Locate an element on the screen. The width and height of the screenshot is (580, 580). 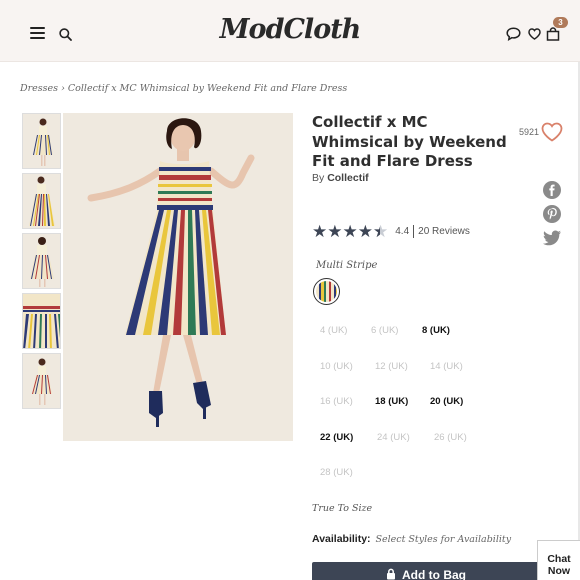
rating-stars: ★ ★ ★ ★ ★★ is located at coordinates (350, 231).